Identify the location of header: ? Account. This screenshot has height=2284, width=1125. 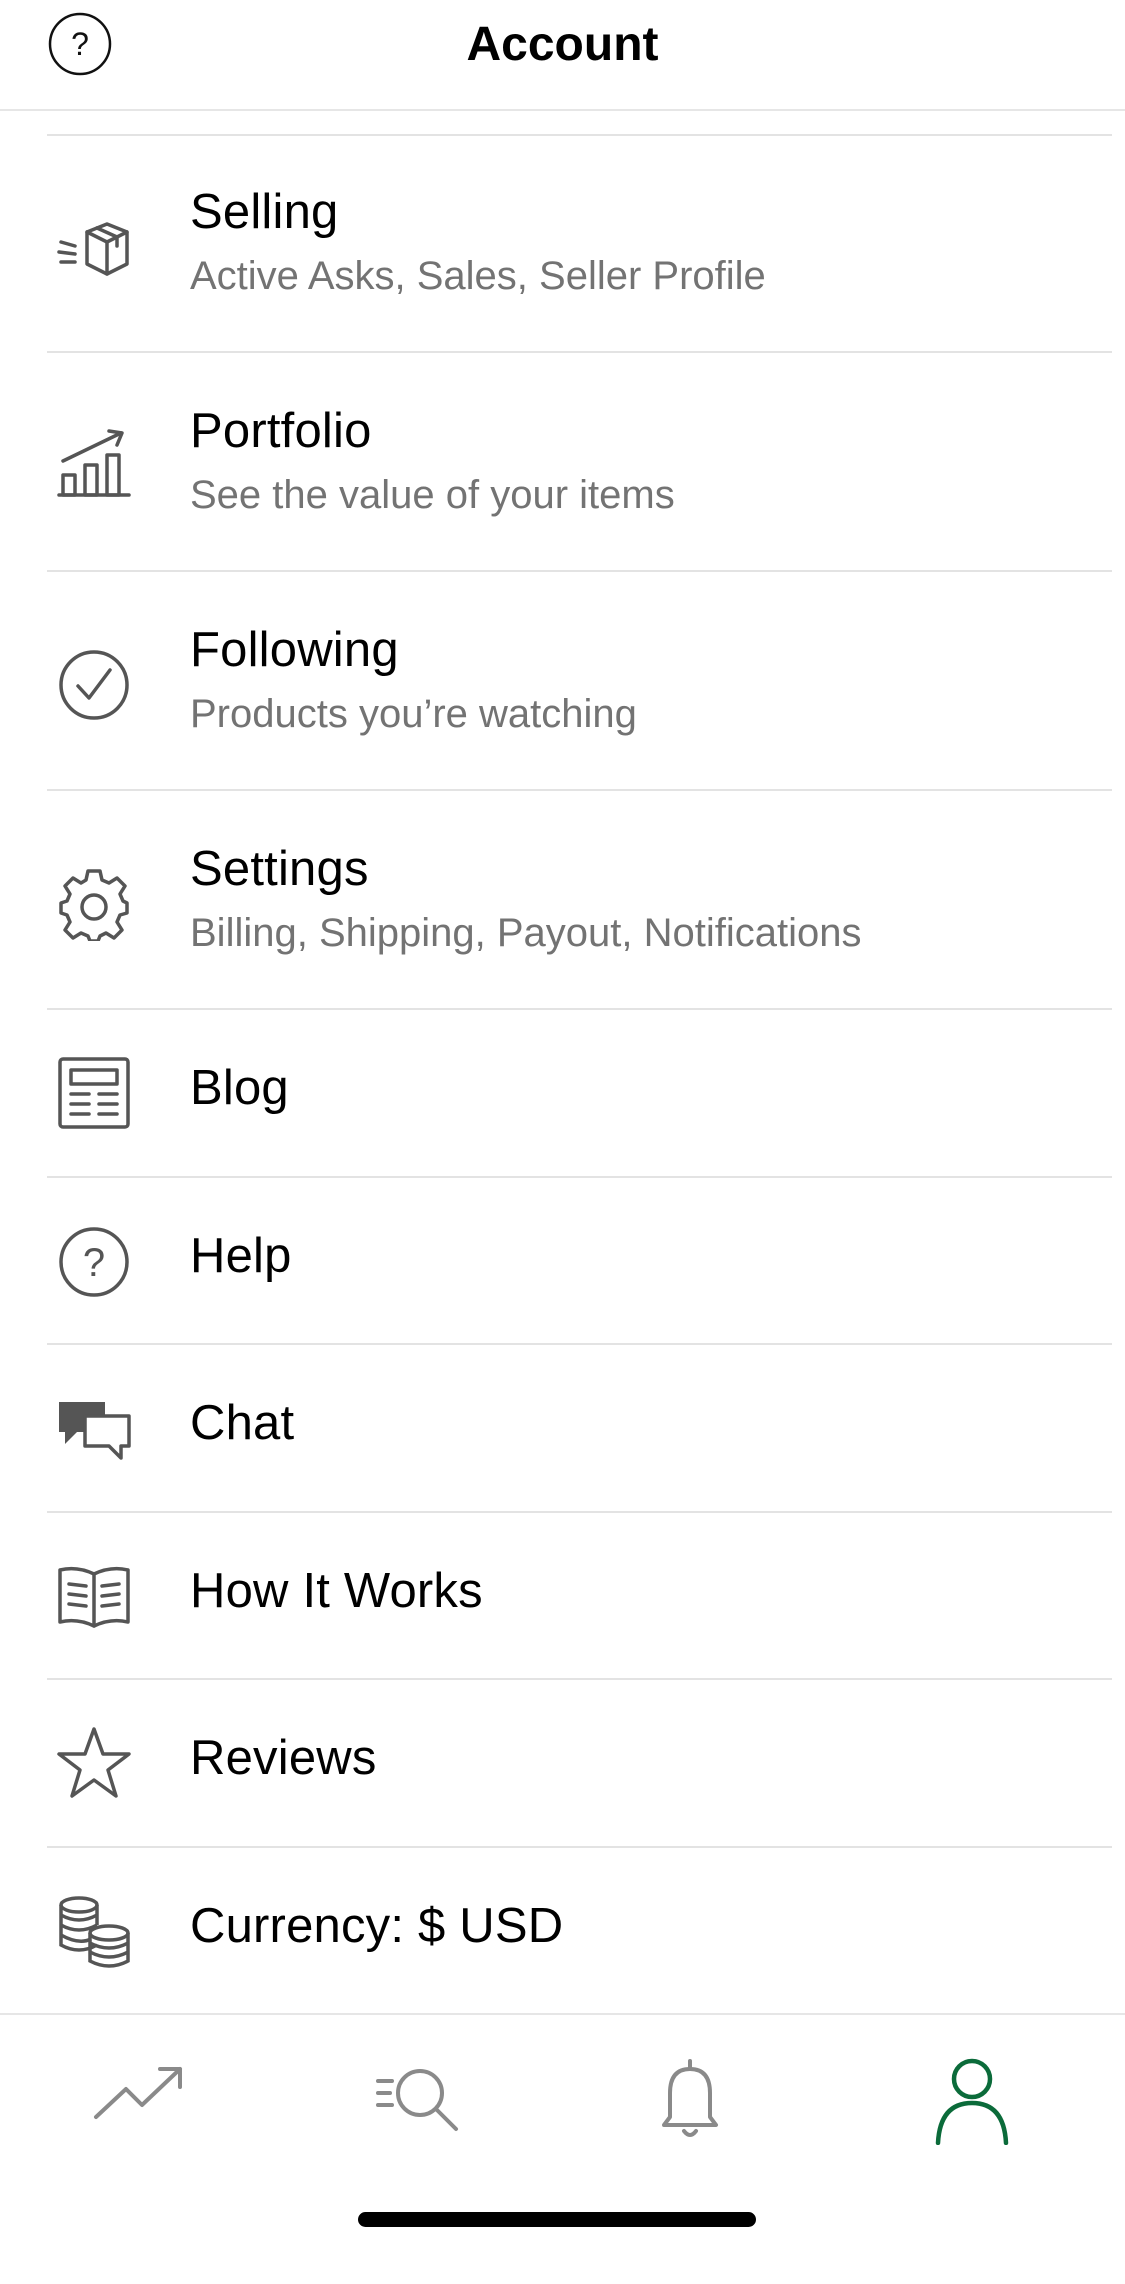
(562, 55).